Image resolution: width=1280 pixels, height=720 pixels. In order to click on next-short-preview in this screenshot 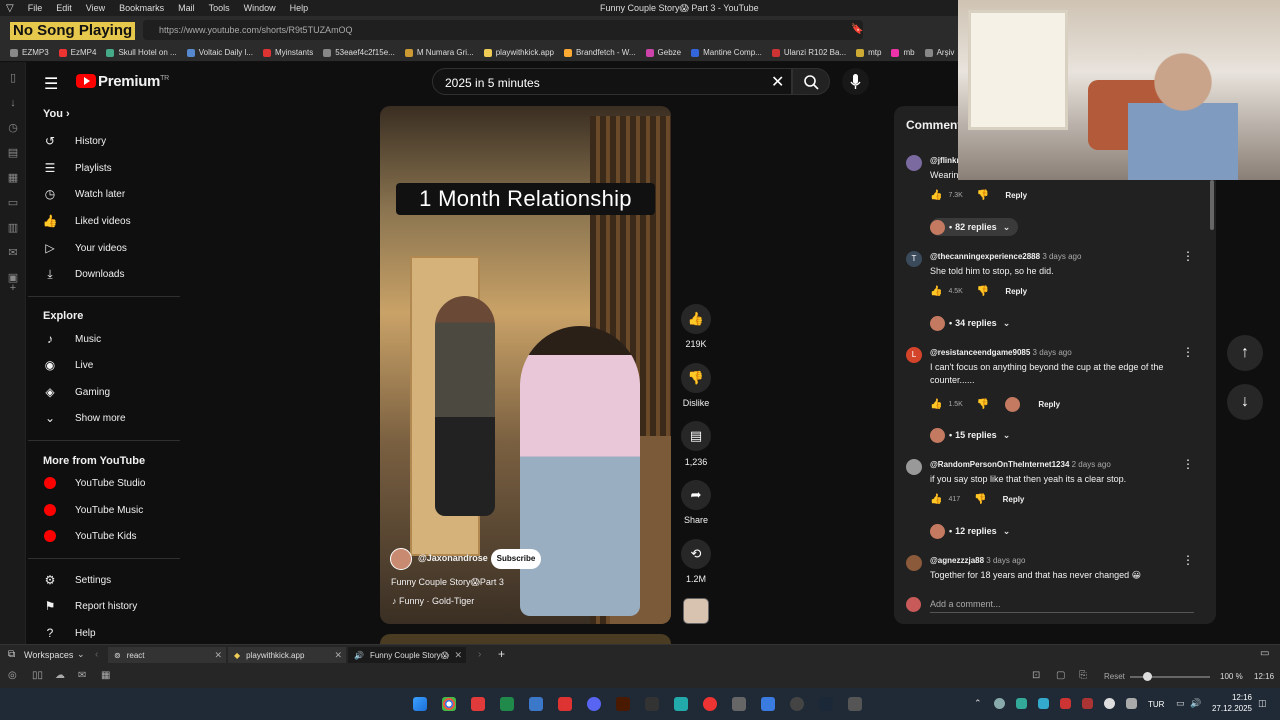, I will do `click(525, 639)`.